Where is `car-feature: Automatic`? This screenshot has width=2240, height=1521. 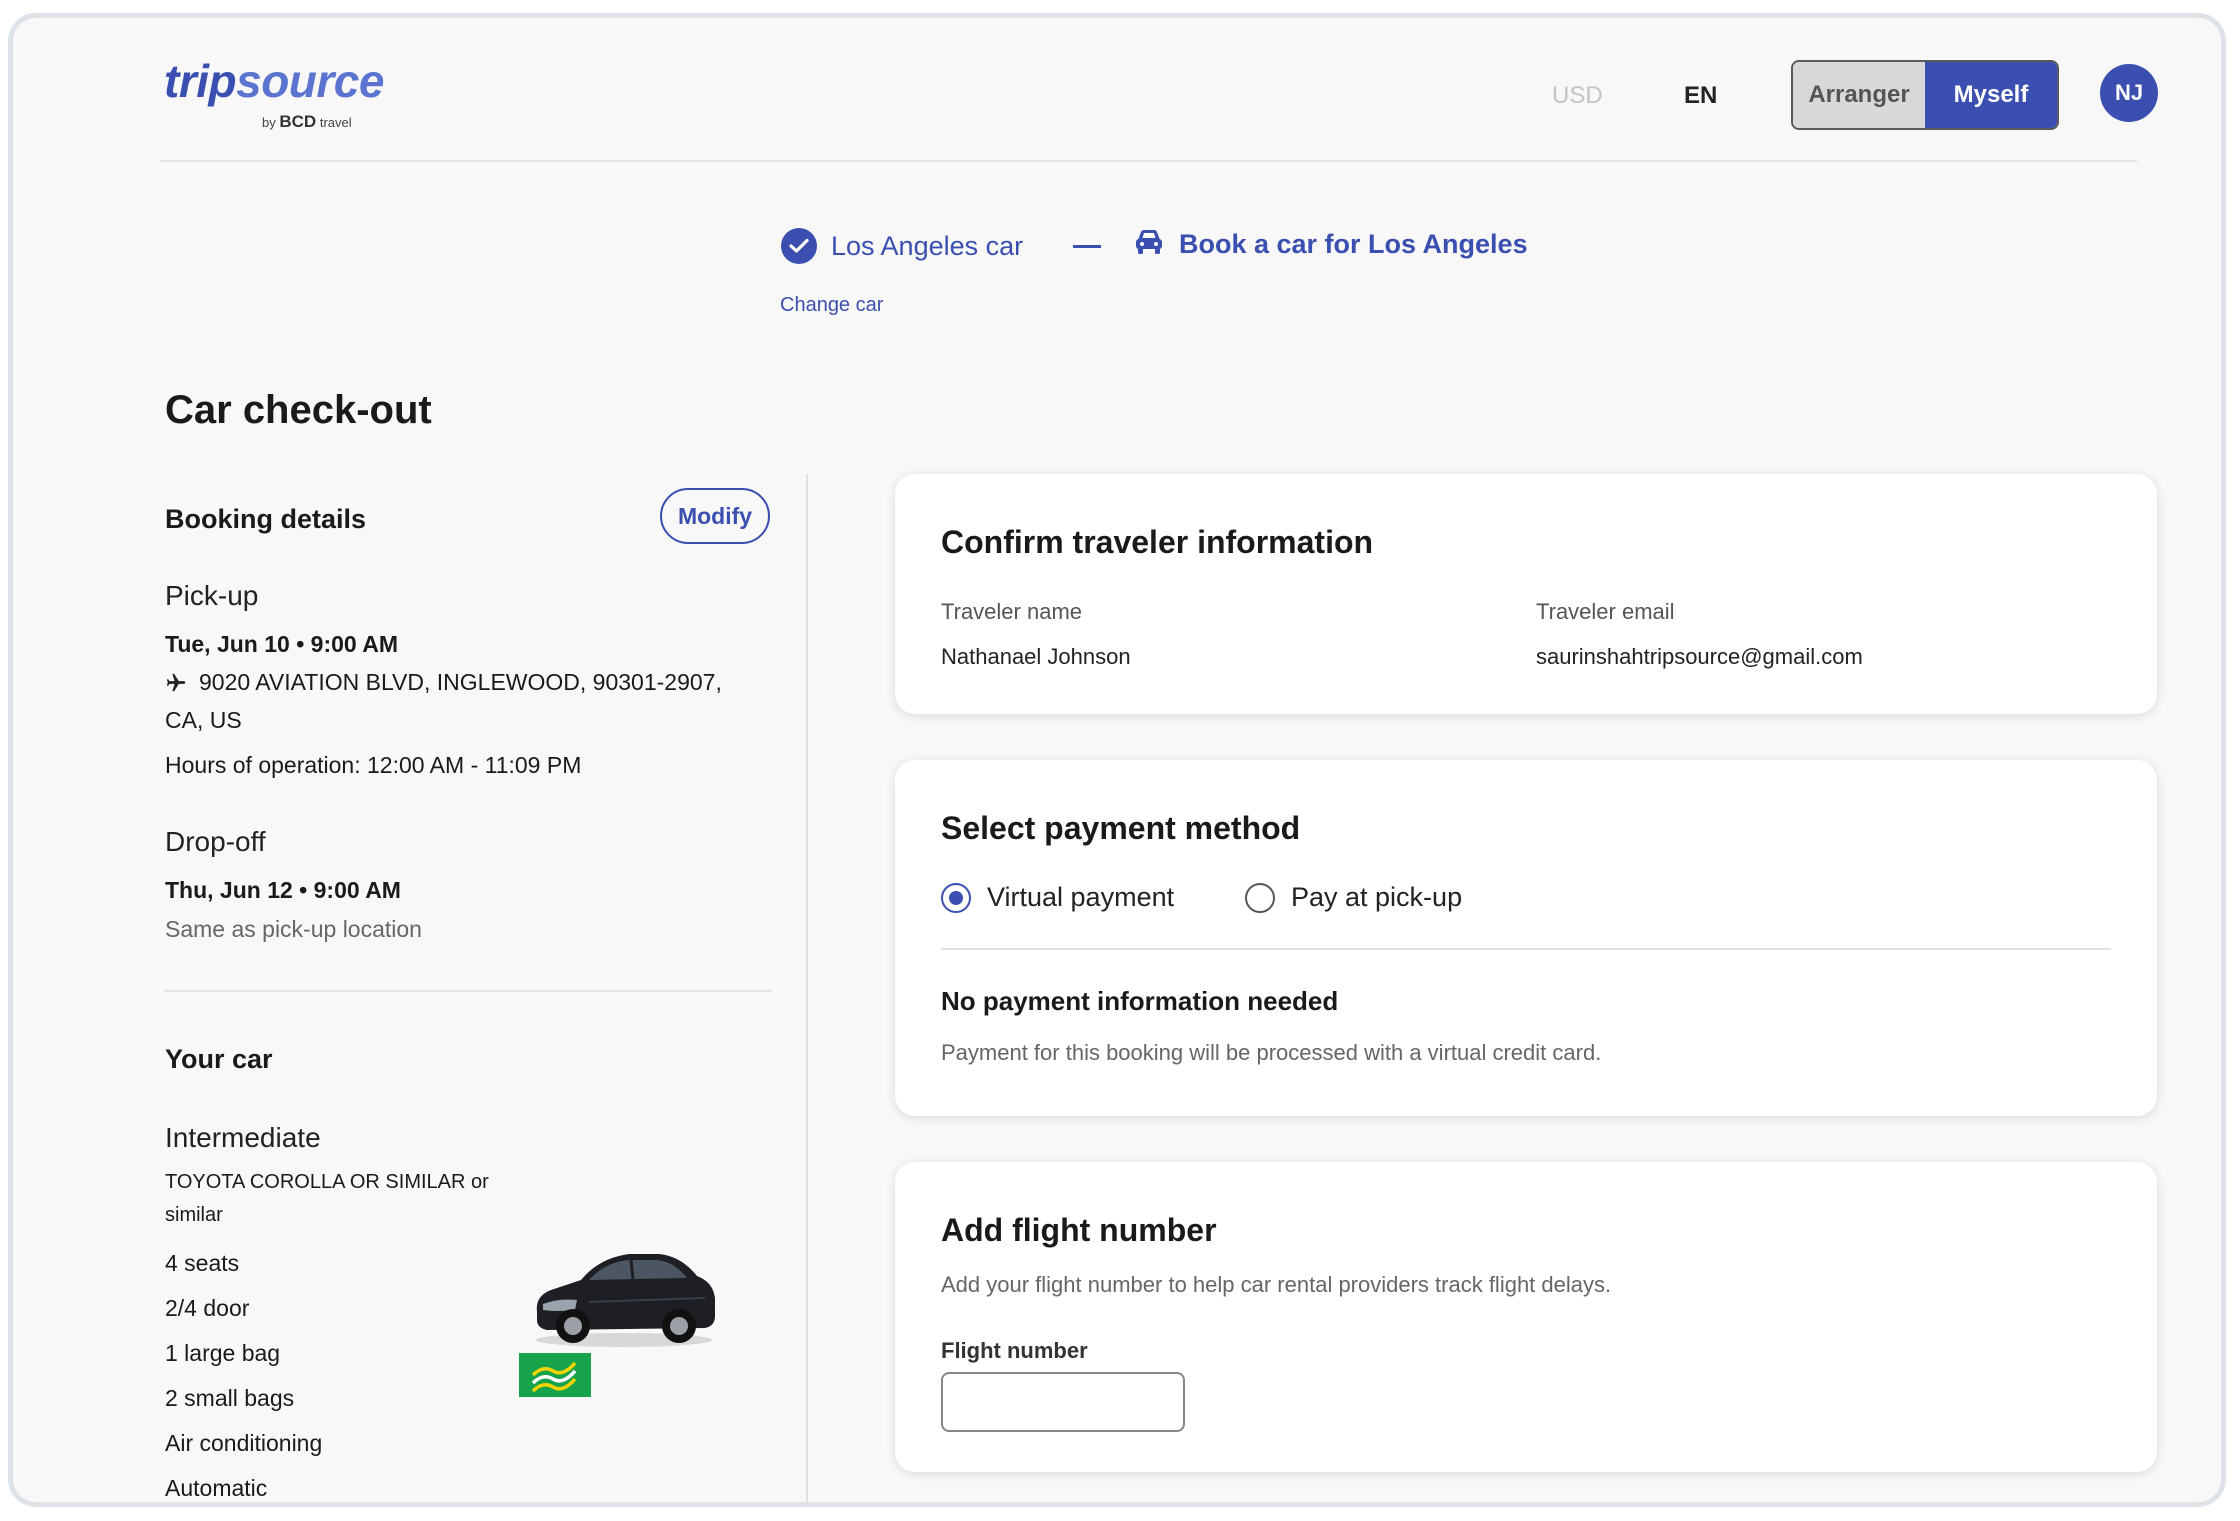
car-feature: Automatic is located at coordinates (216, 1488).